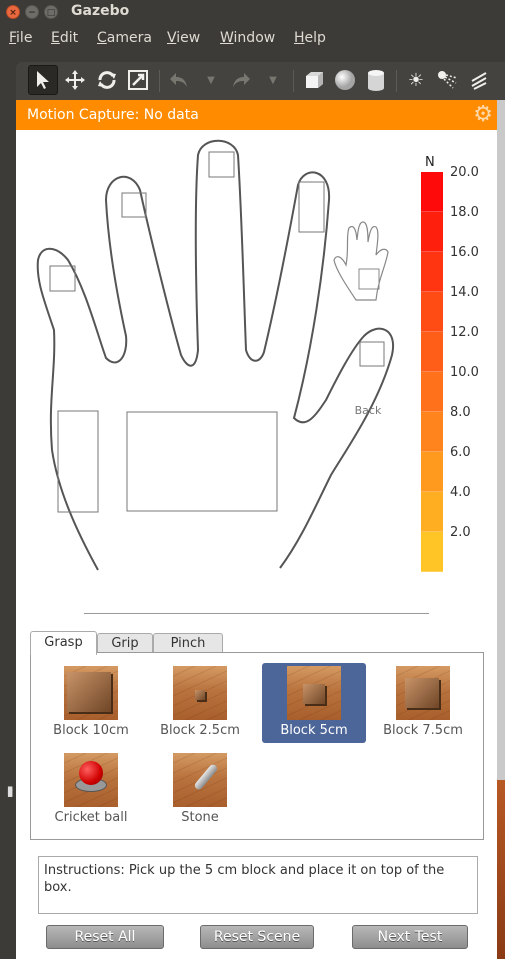 Image resolution: width=505 pixels, height=959 pixels. Describe the element at coordinates (32, 12) in the screenshot. I see `minimize-window-button: −` at that location.